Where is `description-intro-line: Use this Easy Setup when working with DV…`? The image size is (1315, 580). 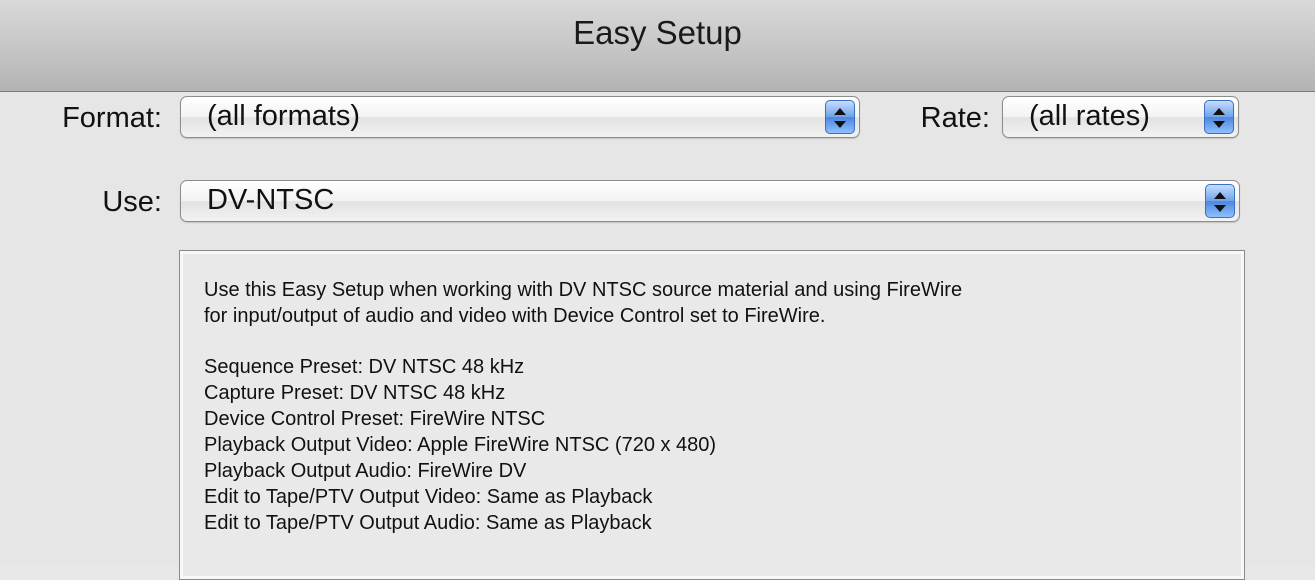 description-intro-line: Use this Easy Setup when working with DV… is located at coordinates (583, 290).